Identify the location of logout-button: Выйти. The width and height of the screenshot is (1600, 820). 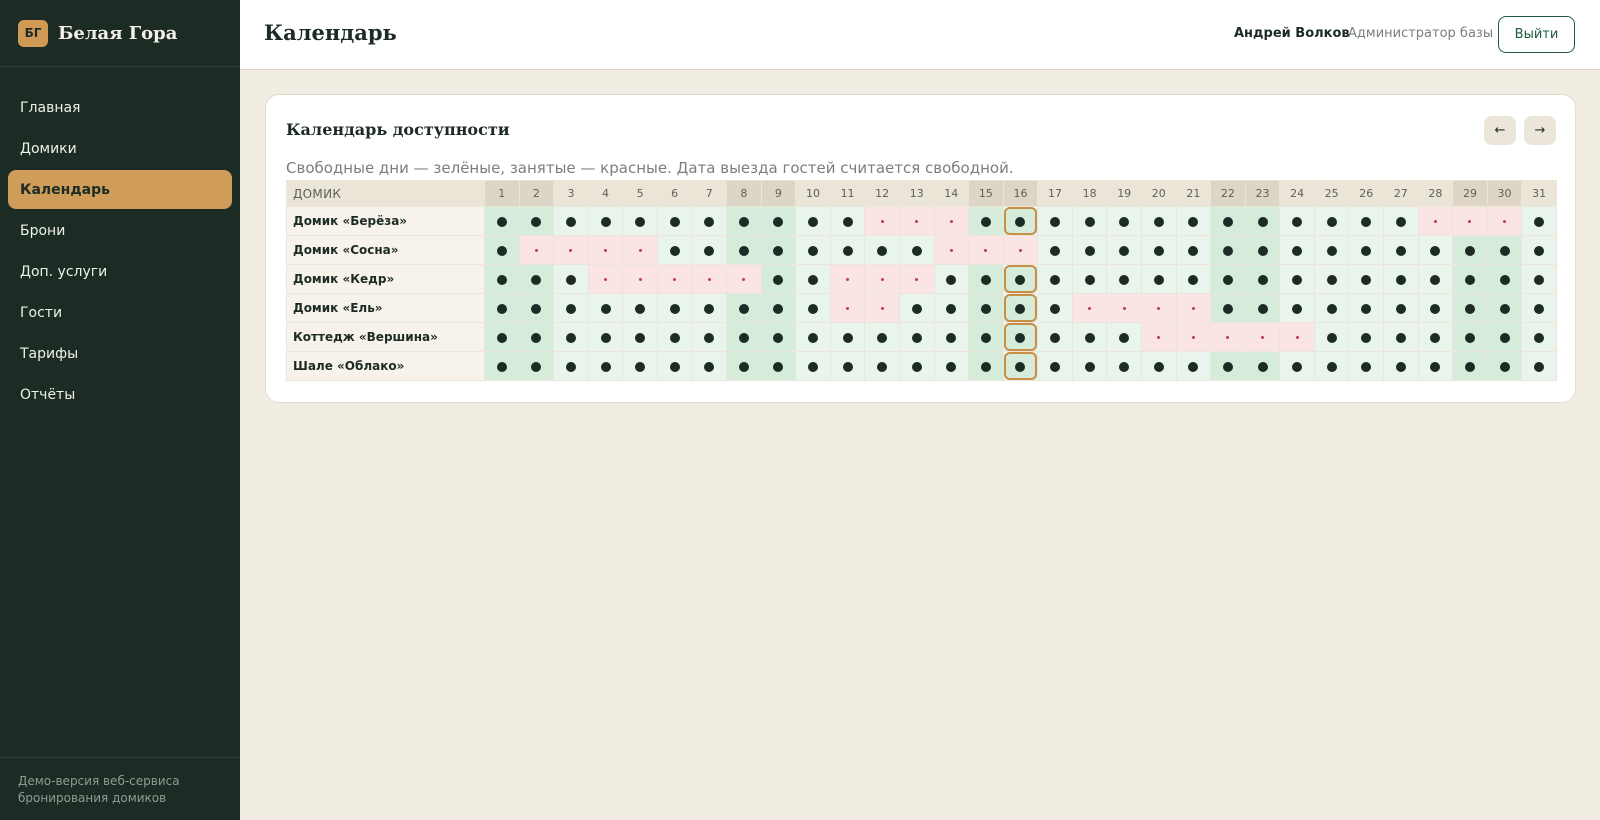
(1536, 34).